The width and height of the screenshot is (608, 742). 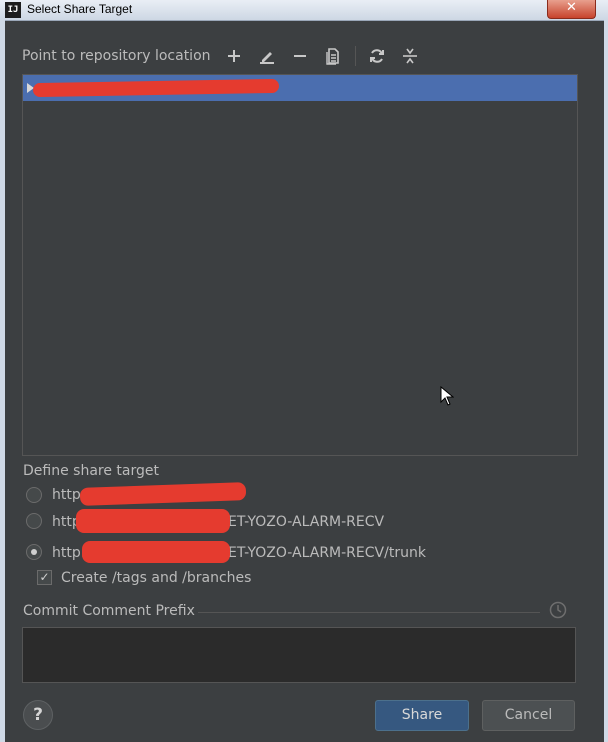 I want to click on title-bar: IJ Select Share Target ✕, so click(x=304, y=10).